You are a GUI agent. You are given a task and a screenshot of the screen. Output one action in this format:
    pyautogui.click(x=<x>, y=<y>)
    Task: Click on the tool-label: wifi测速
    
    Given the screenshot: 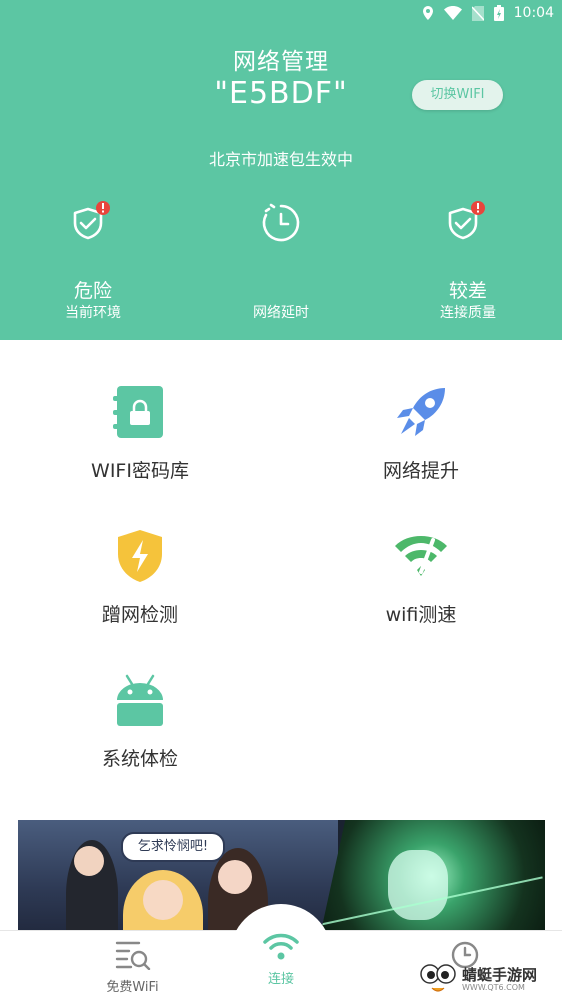 What is the action you would take?
    pyautogui.click(x=421, y=615)
    